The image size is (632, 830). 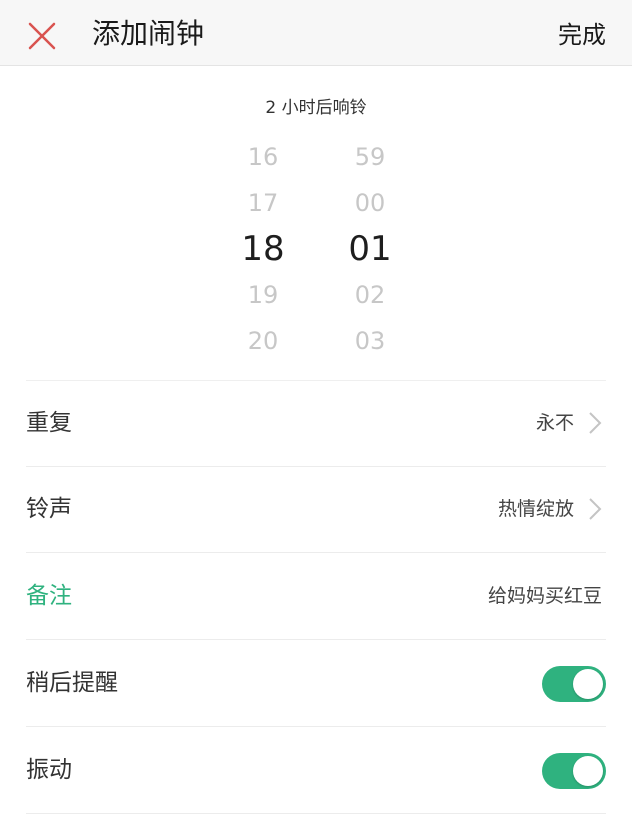 What do you see at coordinates (316, 597) in the screenshot?
I see `note-row: 备注 给妈妈买红豆` at bounding box center [316, 597].